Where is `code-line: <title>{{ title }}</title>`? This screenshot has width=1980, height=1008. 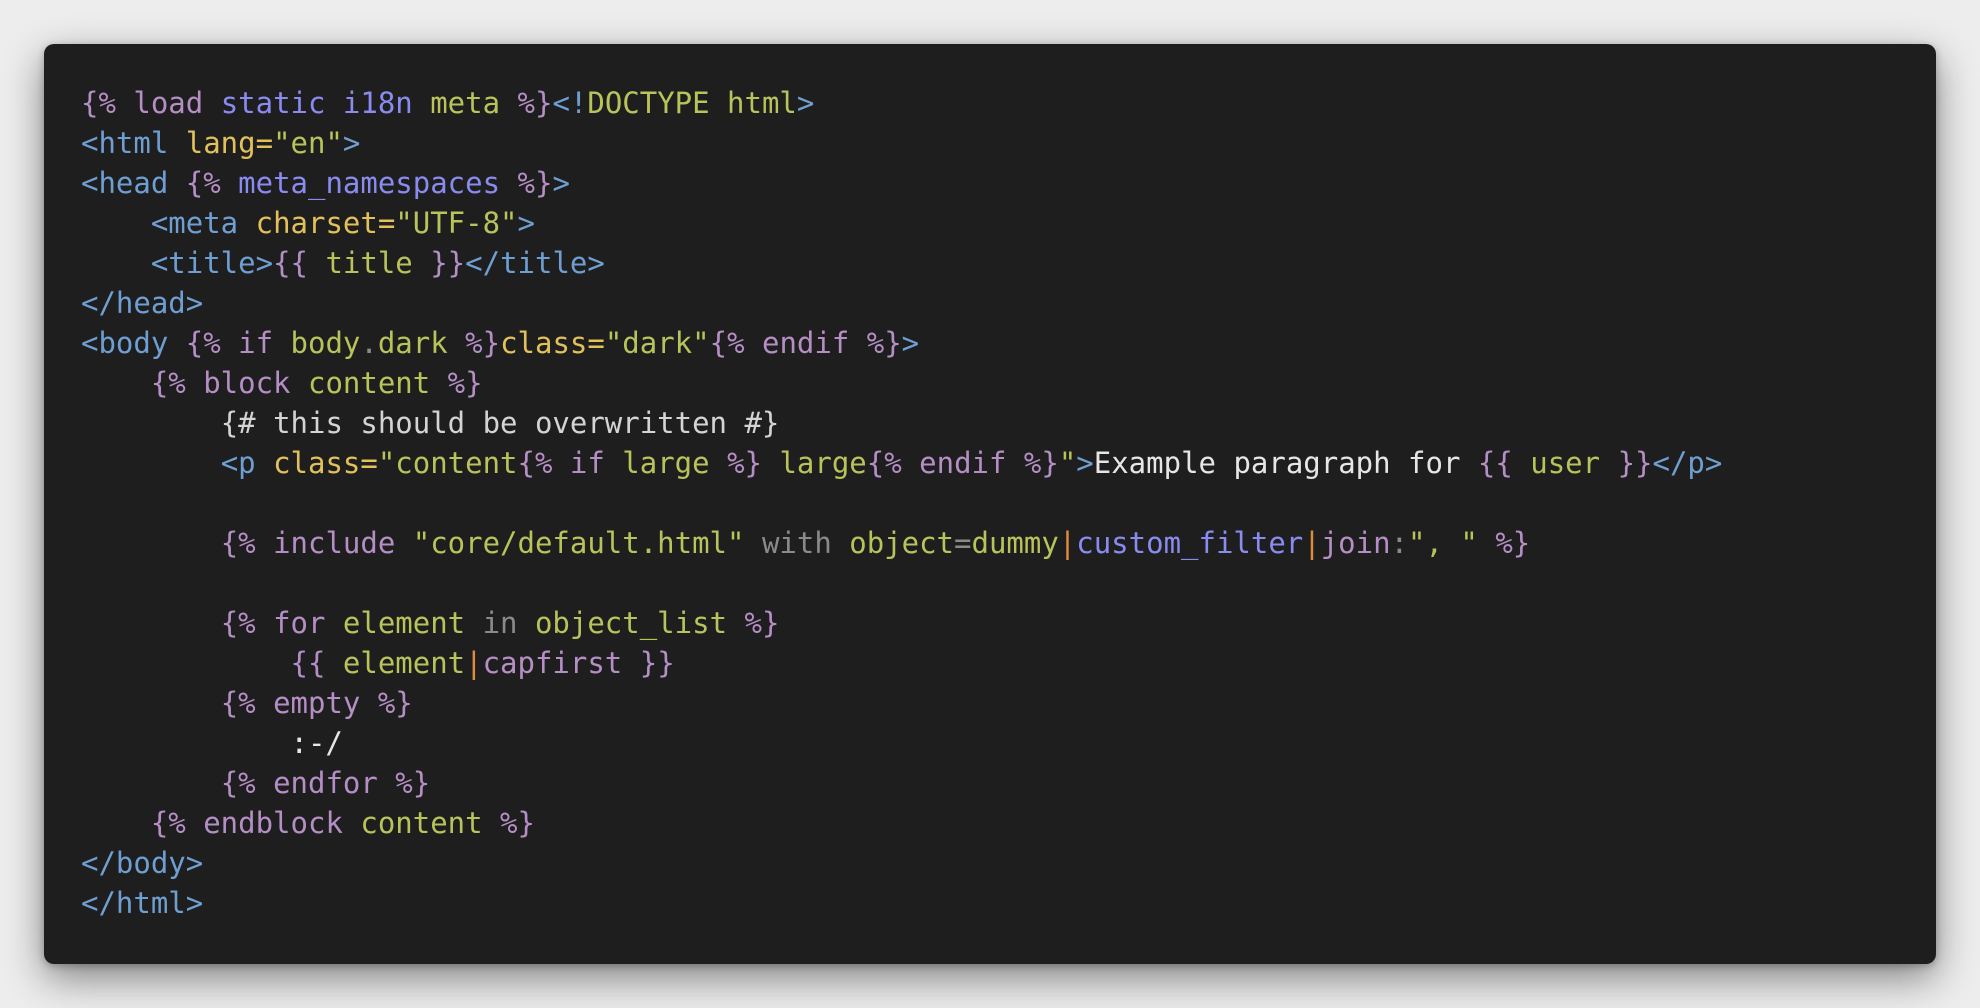
code-line: <title>{{ title }}</title> is located at coordinates (1008, 263).